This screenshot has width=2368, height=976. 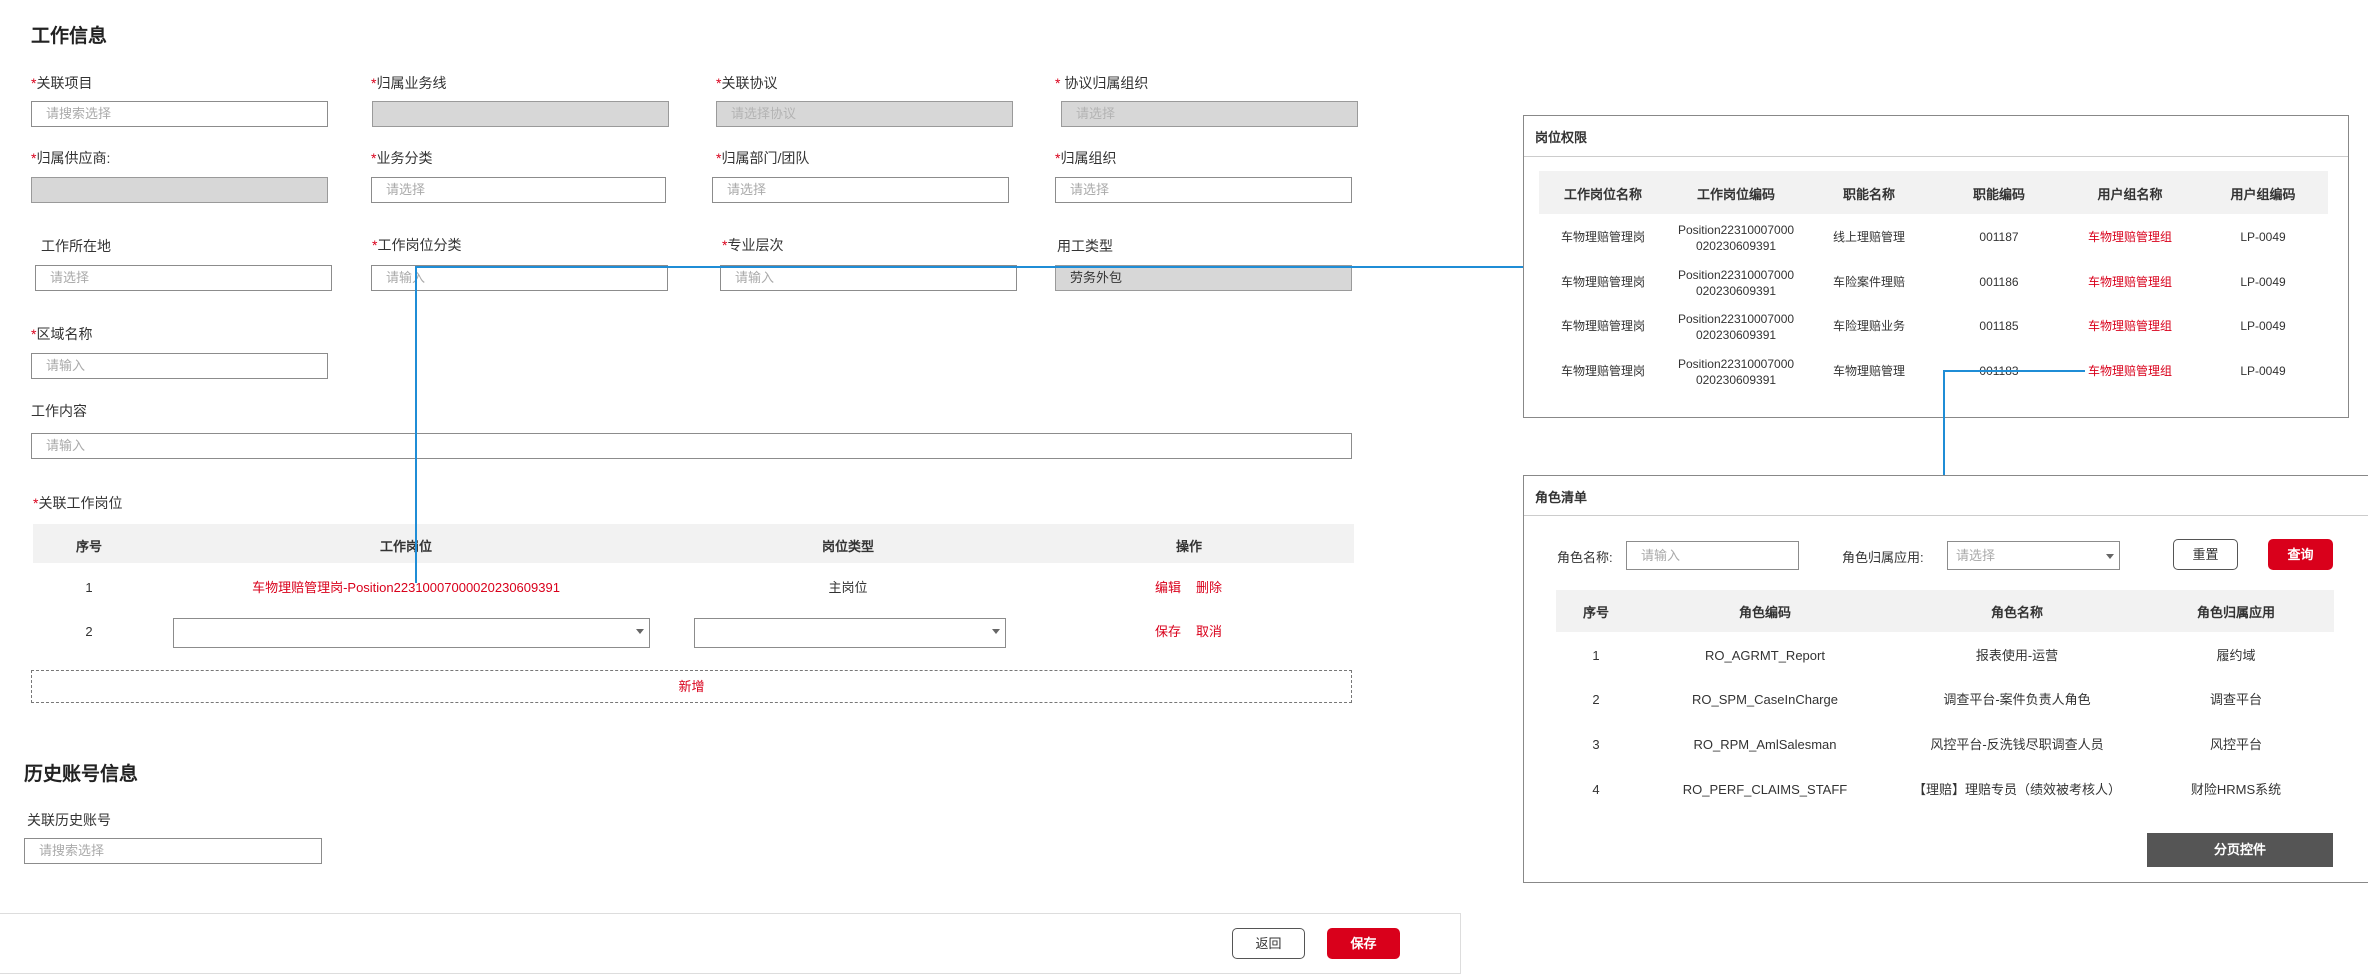 I want to click on history-account-label: 关联历史账号, so click(x=69, y=820).